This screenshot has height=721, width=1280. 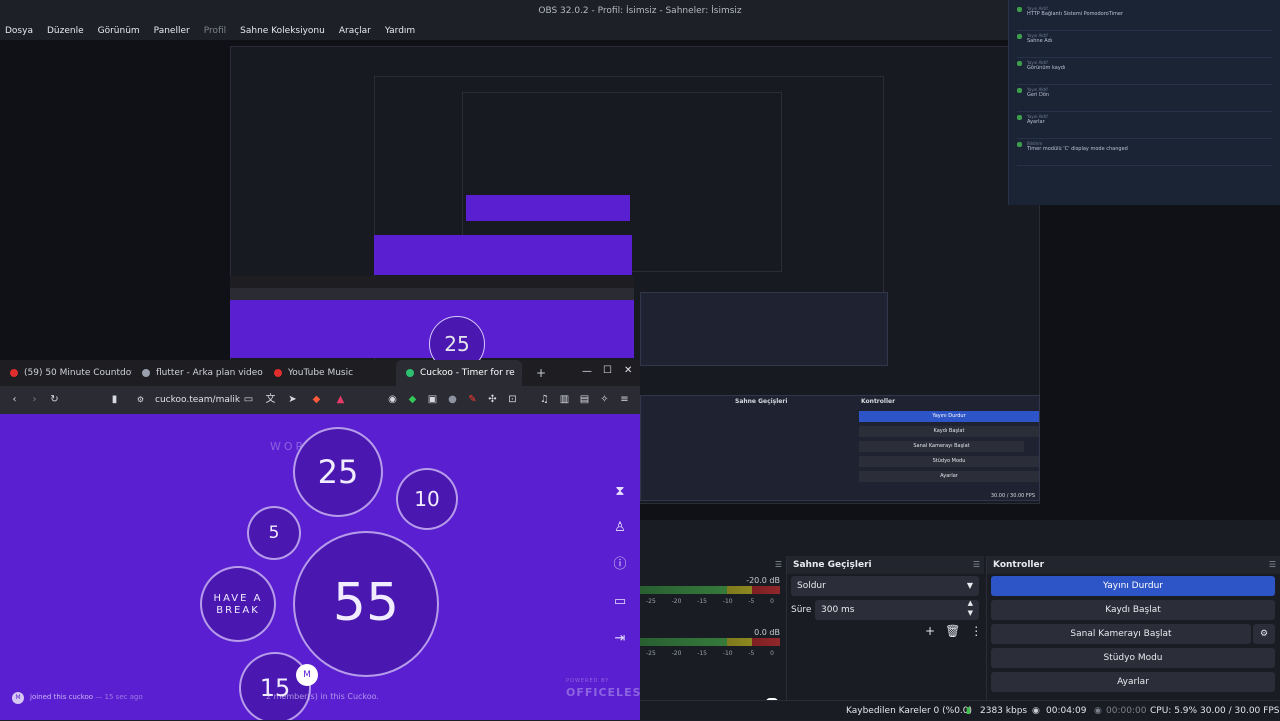 What do you see at coordinates (432, 399) in the screenshot?
I see `extension-3-icon: ▣` at bounding box center [432, 399].